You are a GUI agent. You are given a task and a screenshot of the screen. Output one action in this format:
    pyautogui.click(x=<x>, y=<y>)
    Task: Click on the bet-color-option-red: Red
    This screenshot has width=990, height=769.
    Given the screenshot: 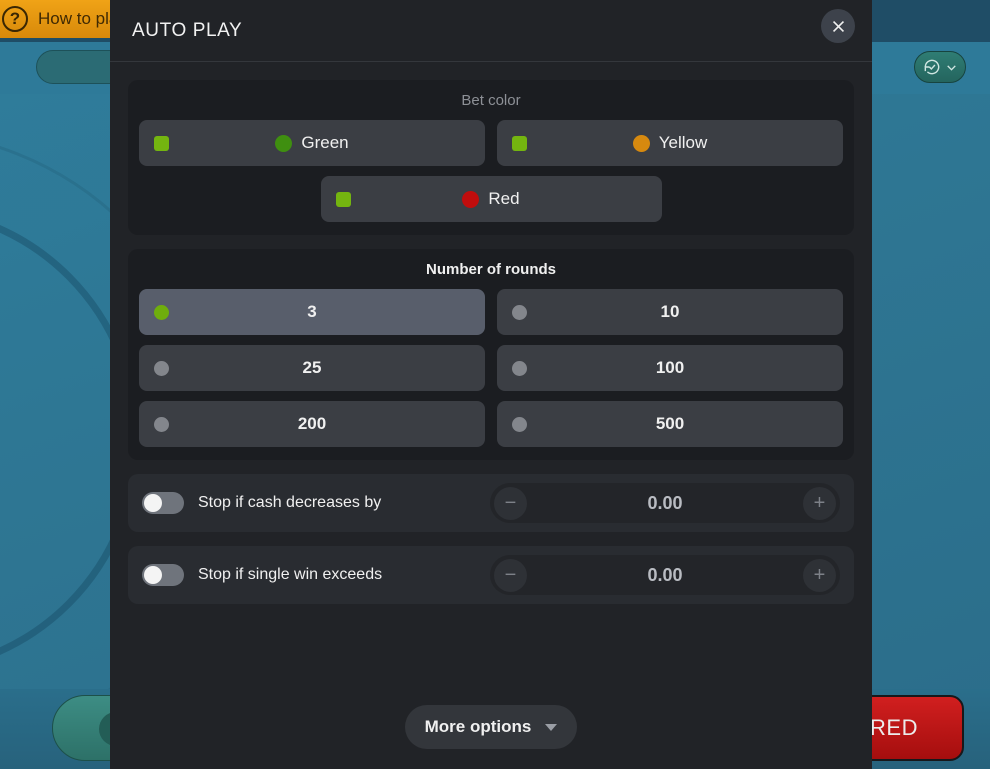 What is the action you would take?
    pyautogui.click(x=491, y=199)
    